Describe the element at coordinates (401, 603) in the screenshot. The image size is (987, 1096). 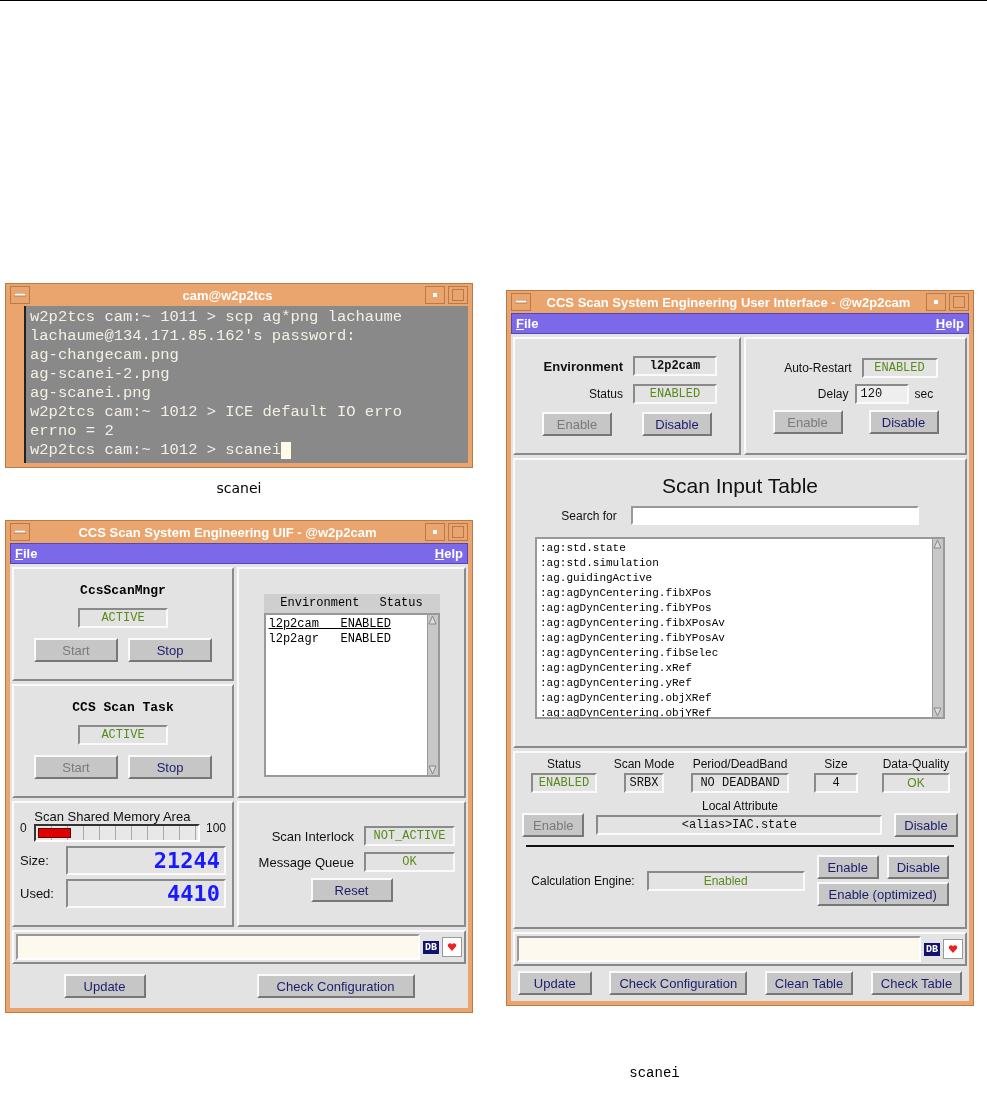
I see `column-header: Status` at that location.